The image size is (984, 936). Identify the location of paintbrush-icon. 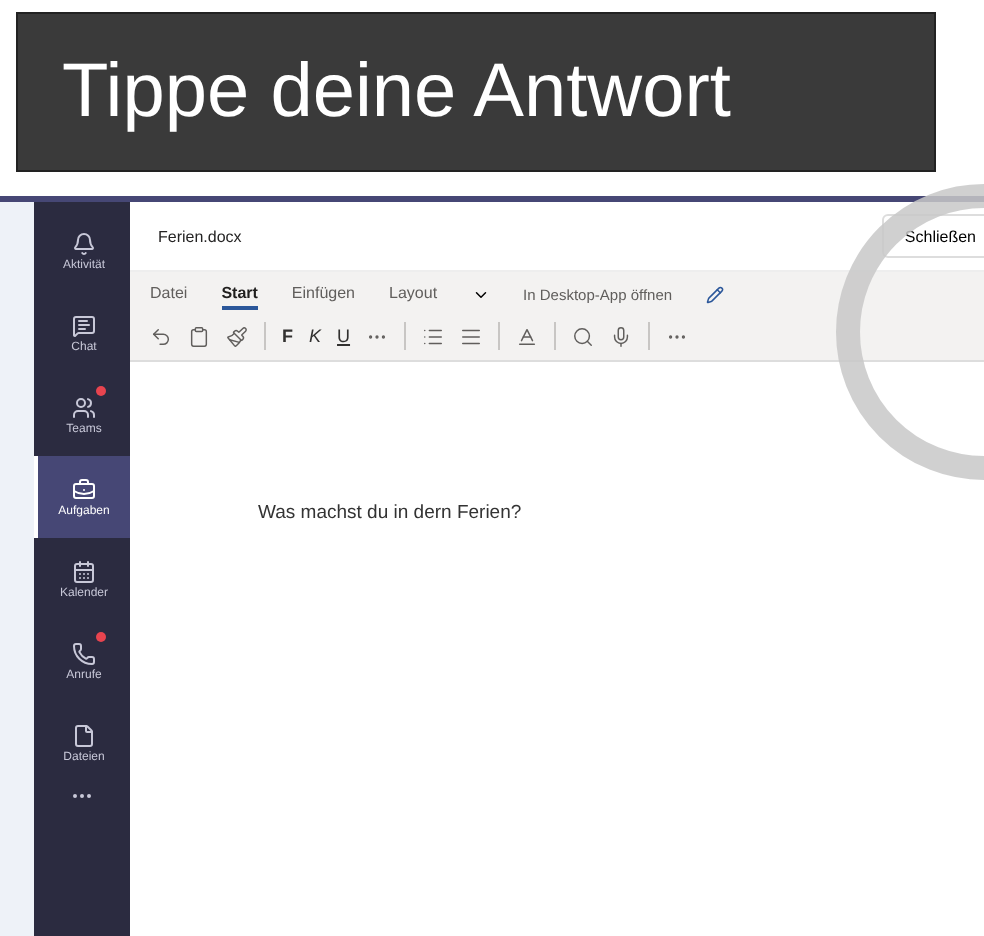
(237, 336).